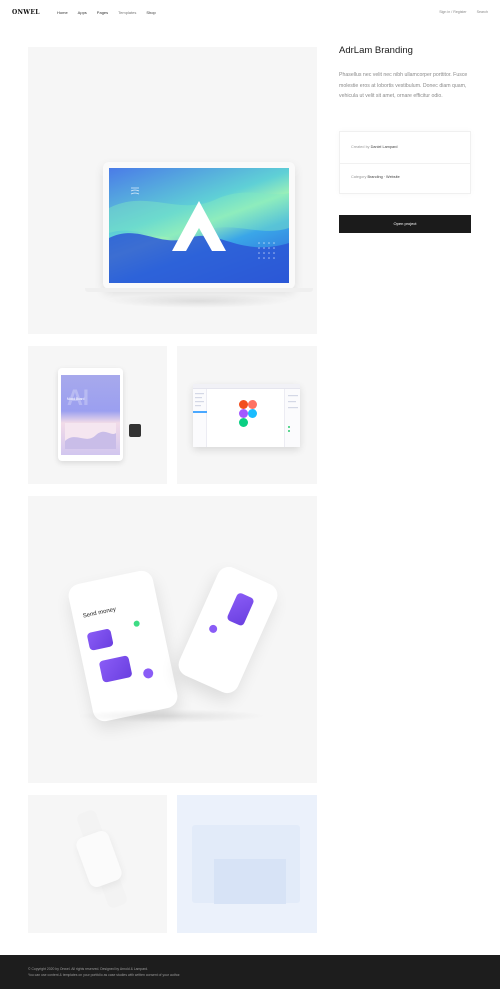  What do you see at coordinates (200, 403) in the screenshot?
I see `layers-list` at bounding box center [200, 403].